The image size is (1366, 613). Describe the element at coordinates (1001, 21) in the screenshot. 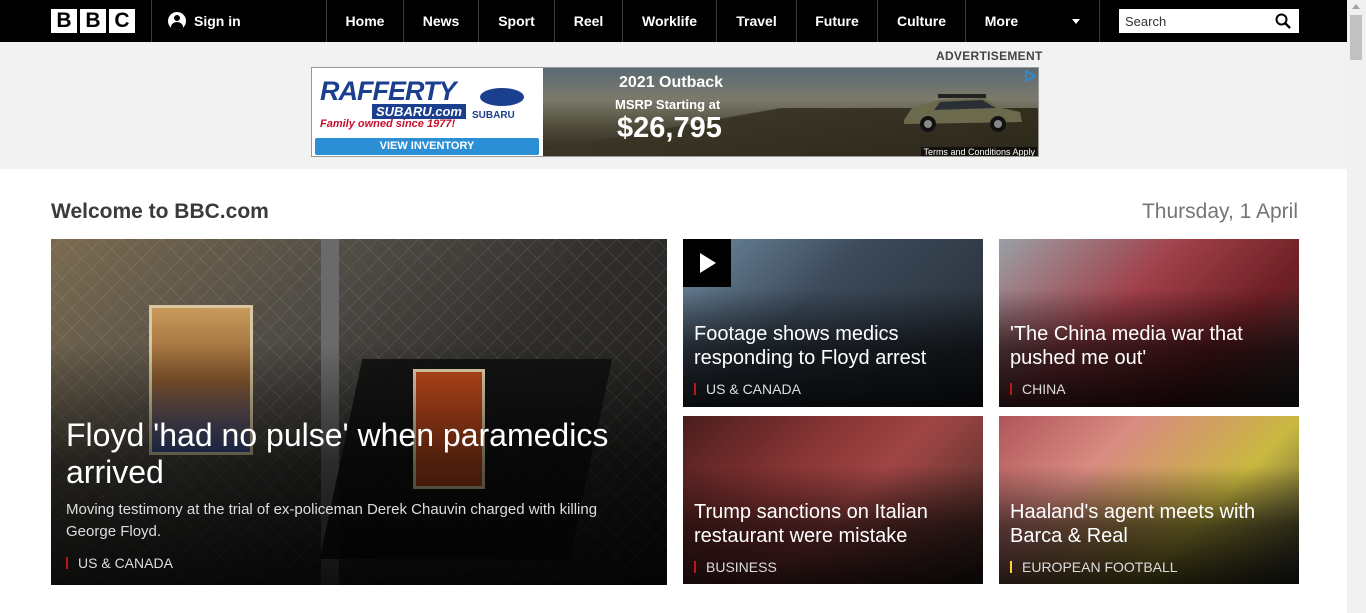

I see `nav-more: More` at that location.